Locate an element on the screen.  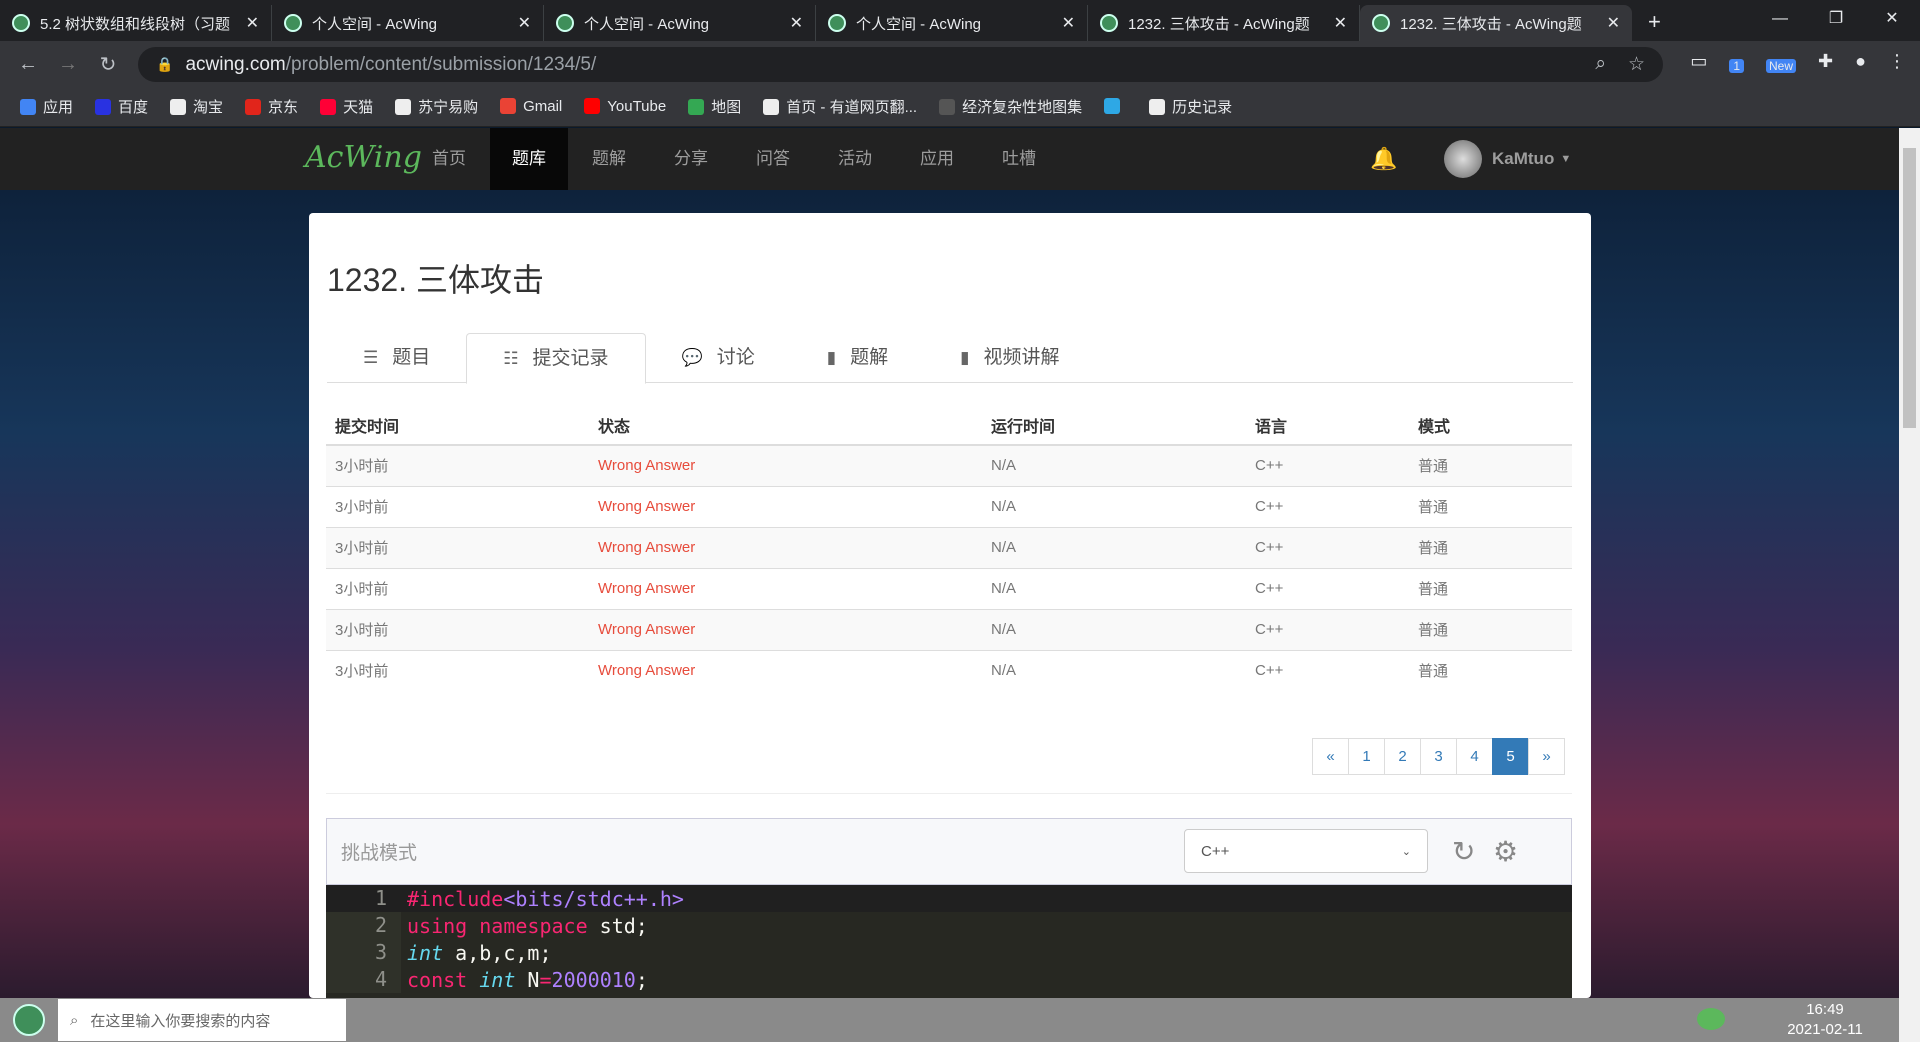
bell-icon: 🔔 is located at coordinates (1383, 159).